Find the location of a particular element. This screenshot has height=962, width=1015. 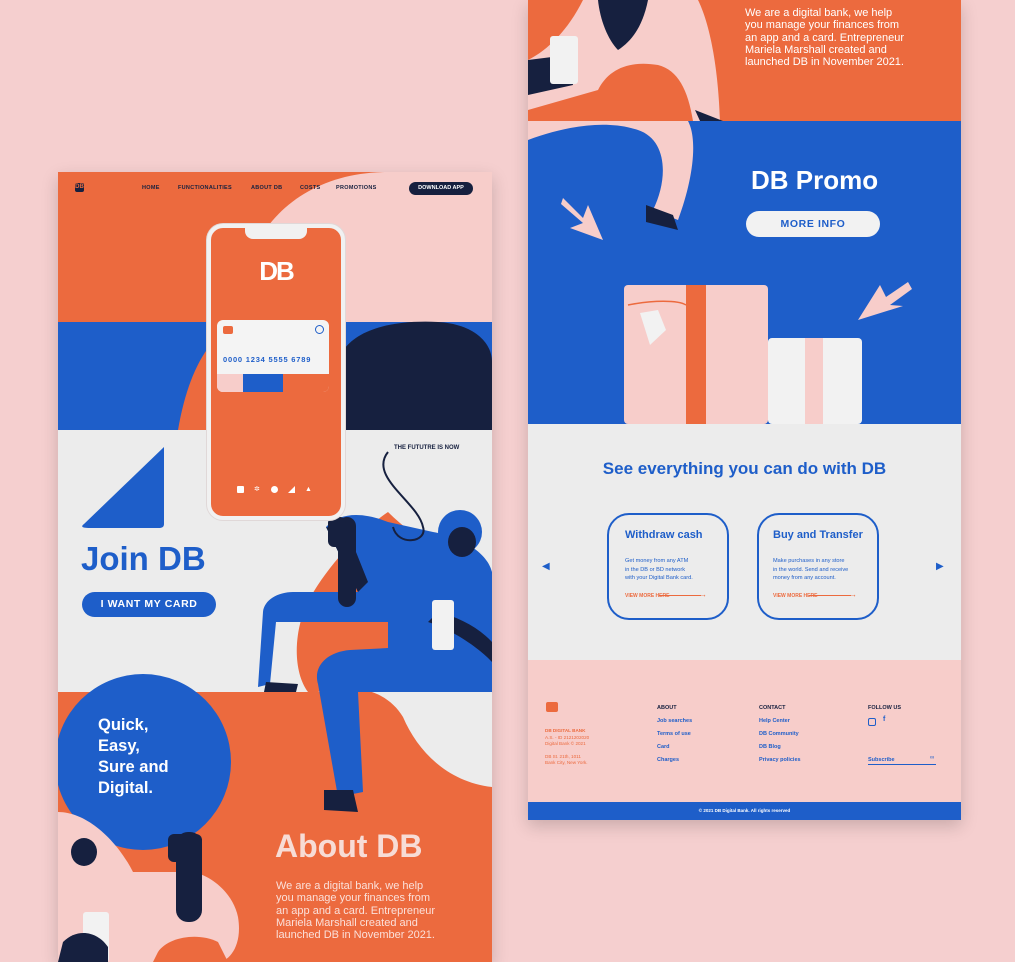

card-line: in the DB or BD network is located at coordinates (655, 569).